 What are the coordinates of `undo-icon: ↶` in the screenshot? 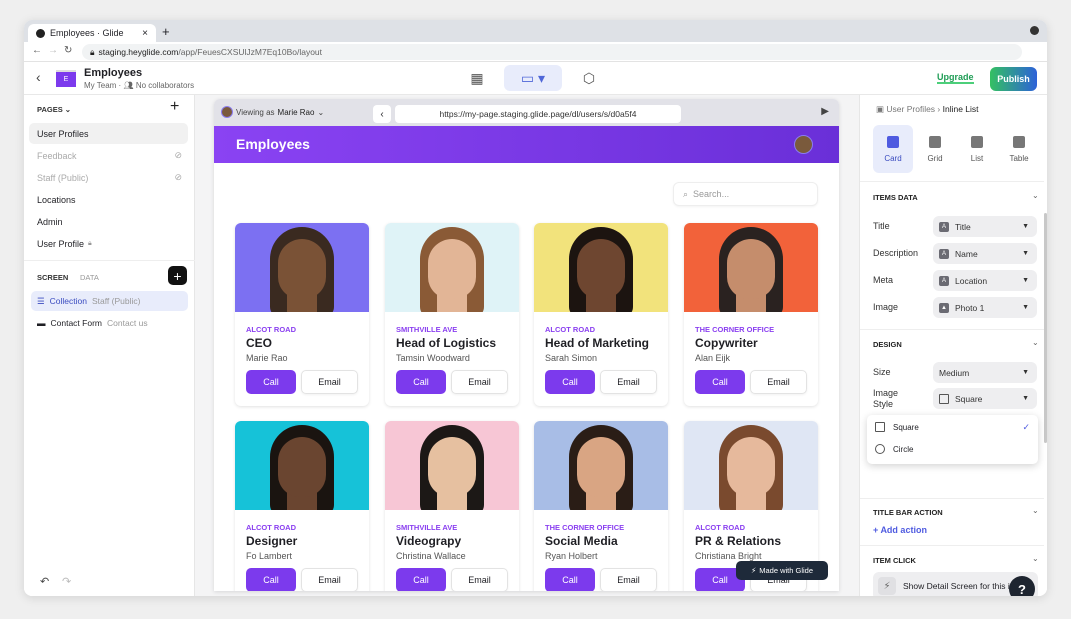 It's located at (44, 581).